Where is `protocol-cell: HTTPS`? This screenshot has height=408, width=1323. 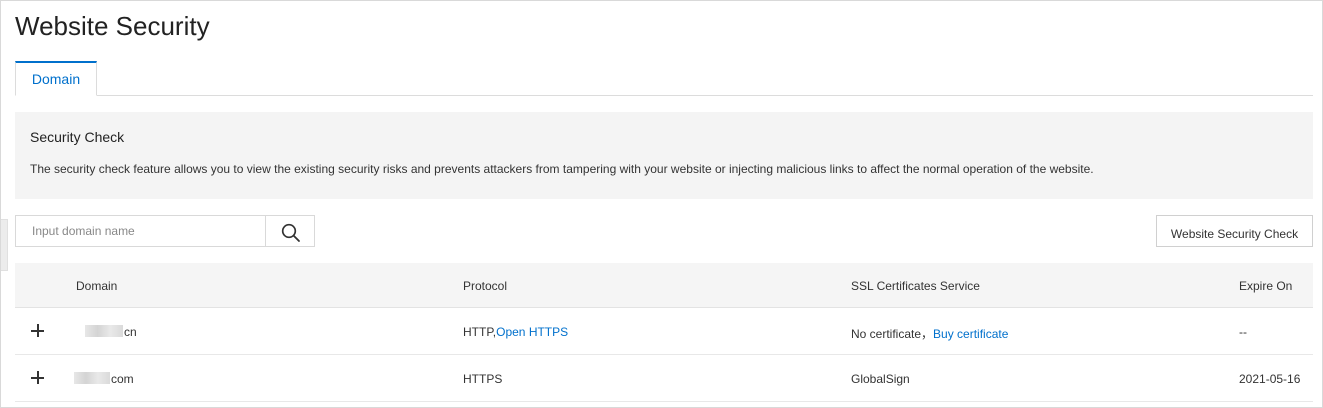
protocol-cell: HTTPS is located at coordinates (483, 379).